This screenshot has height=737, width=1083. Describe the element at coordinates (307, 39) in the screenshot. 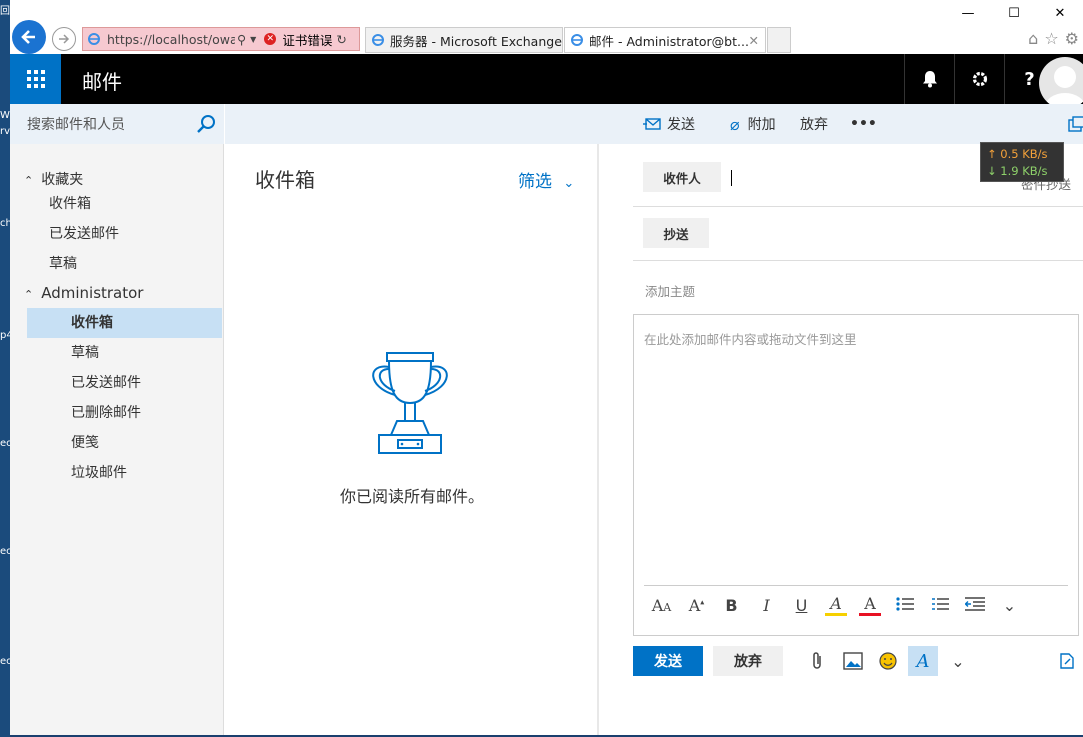

I see `cert-error-text: 证书错误` at that location.